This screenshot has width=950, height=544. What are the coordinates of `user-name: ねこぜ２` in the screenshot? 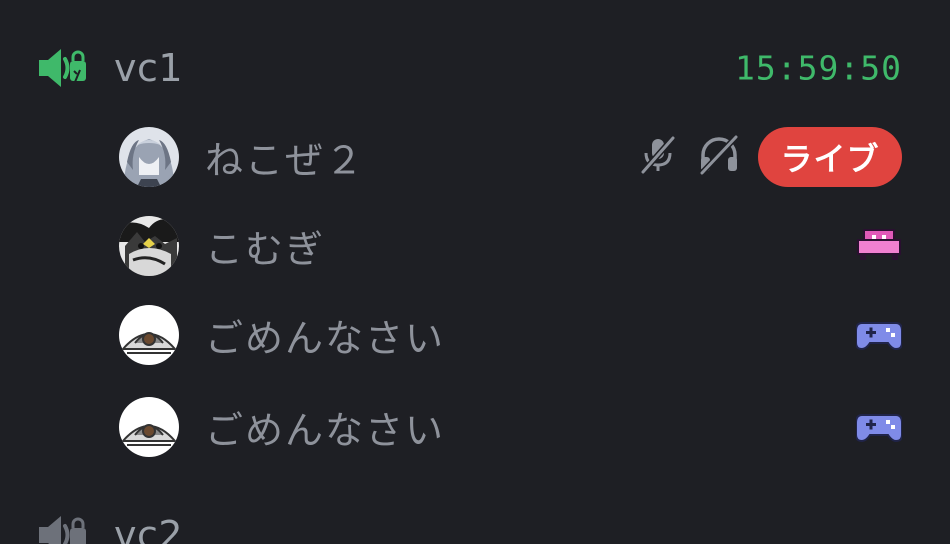 It's located at (285, 160).